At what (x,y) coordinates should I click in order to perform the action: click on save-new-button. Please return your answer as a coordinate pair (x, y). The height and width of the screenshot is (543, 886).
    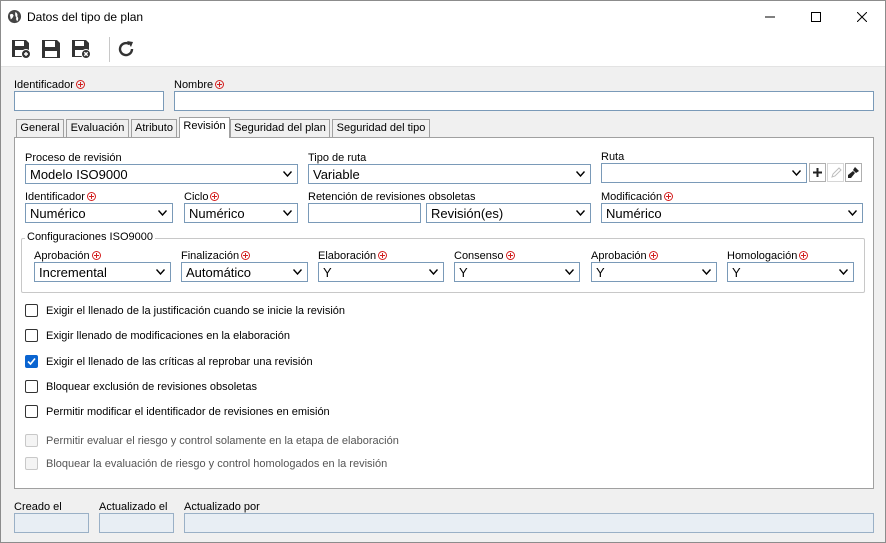
    Looking at the image, I should click on (21, 49).